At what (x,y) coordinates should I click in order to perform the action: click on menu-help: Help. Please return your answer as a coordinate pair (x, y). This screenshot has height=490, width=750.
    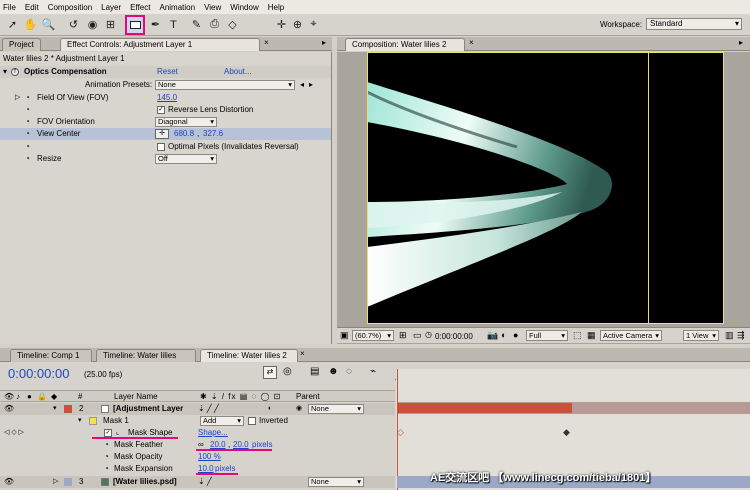
    Looking at the image, I should click on (276, 7).